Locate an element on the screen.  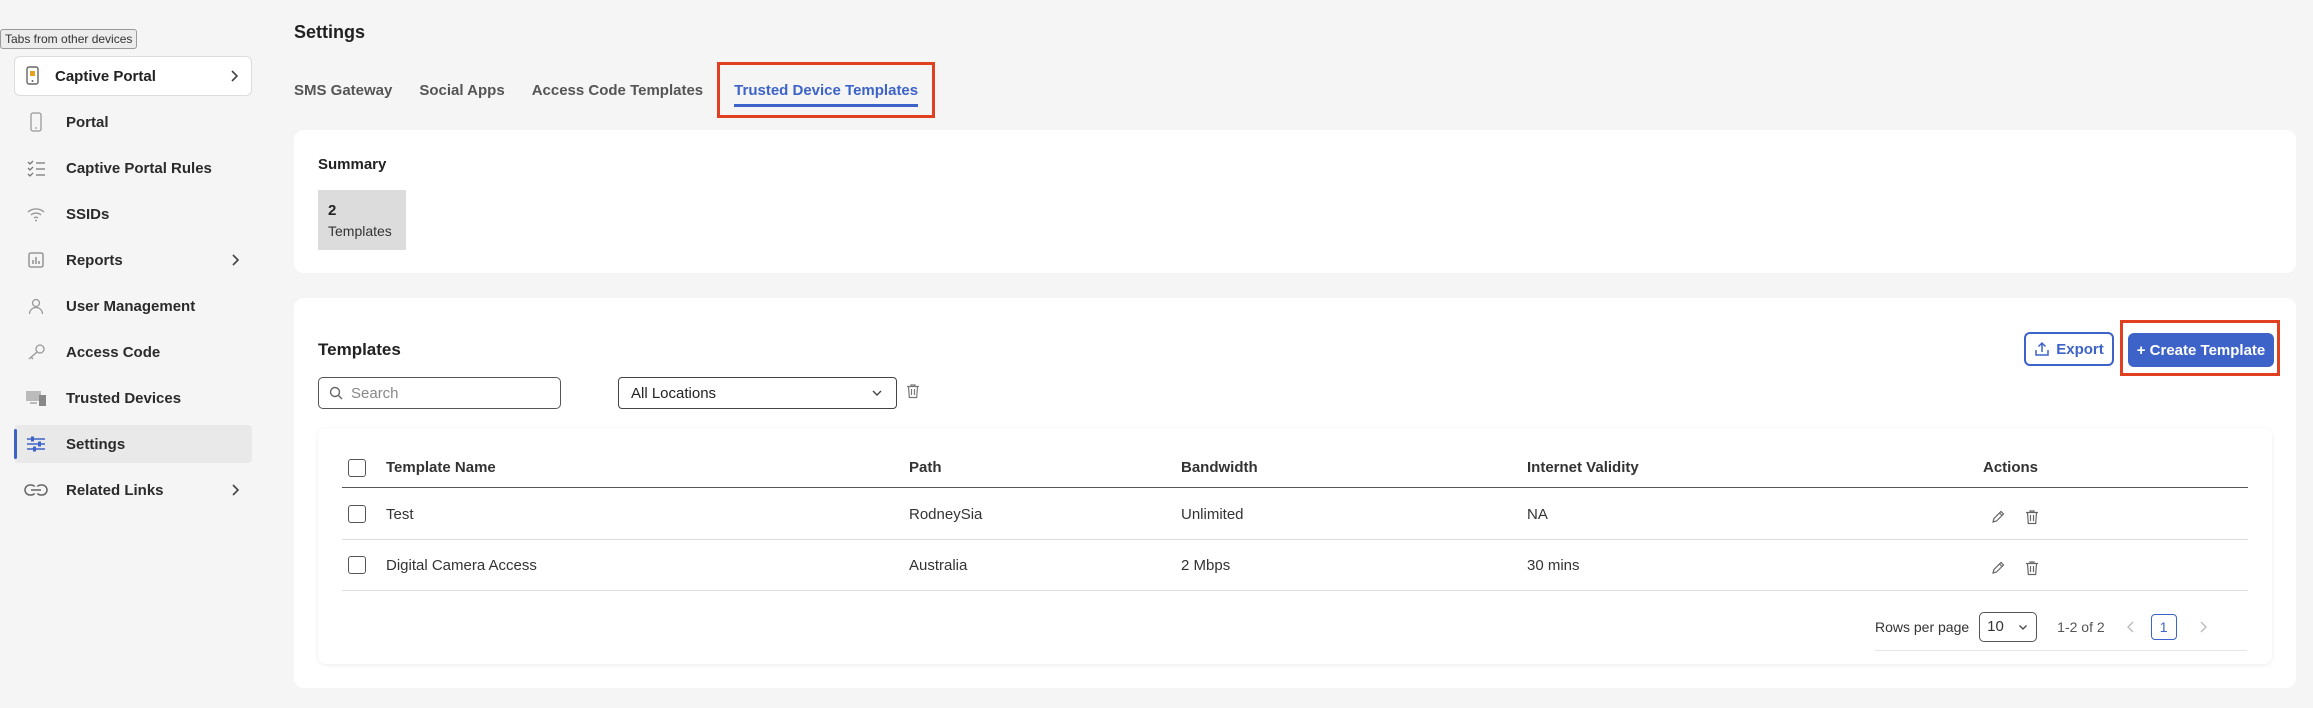
user-icon is located at coordinates (36, 306).